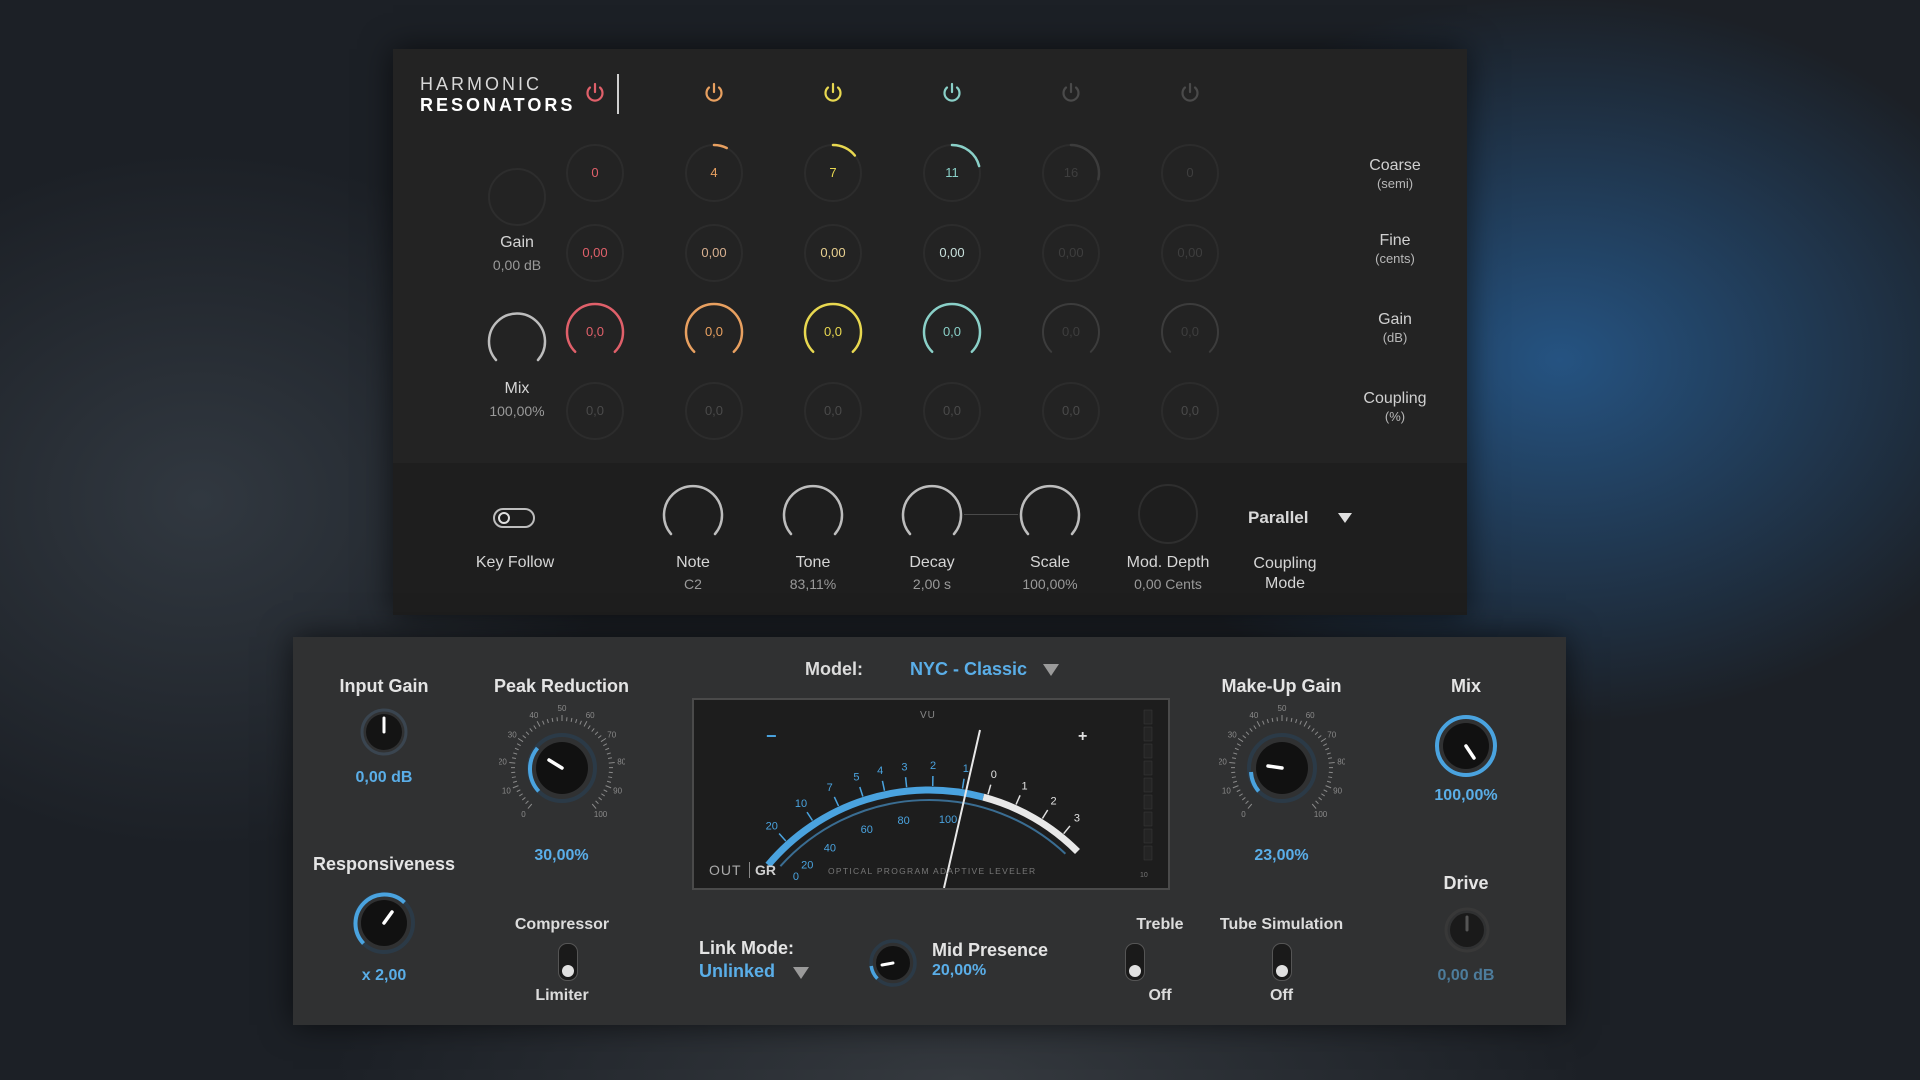 The width and height of the screenshot is (1920, 1080). What do you see at coordinates (1466, 746) in the screenshot?
I see `mix-knob` at bounding box center [1466, 746].